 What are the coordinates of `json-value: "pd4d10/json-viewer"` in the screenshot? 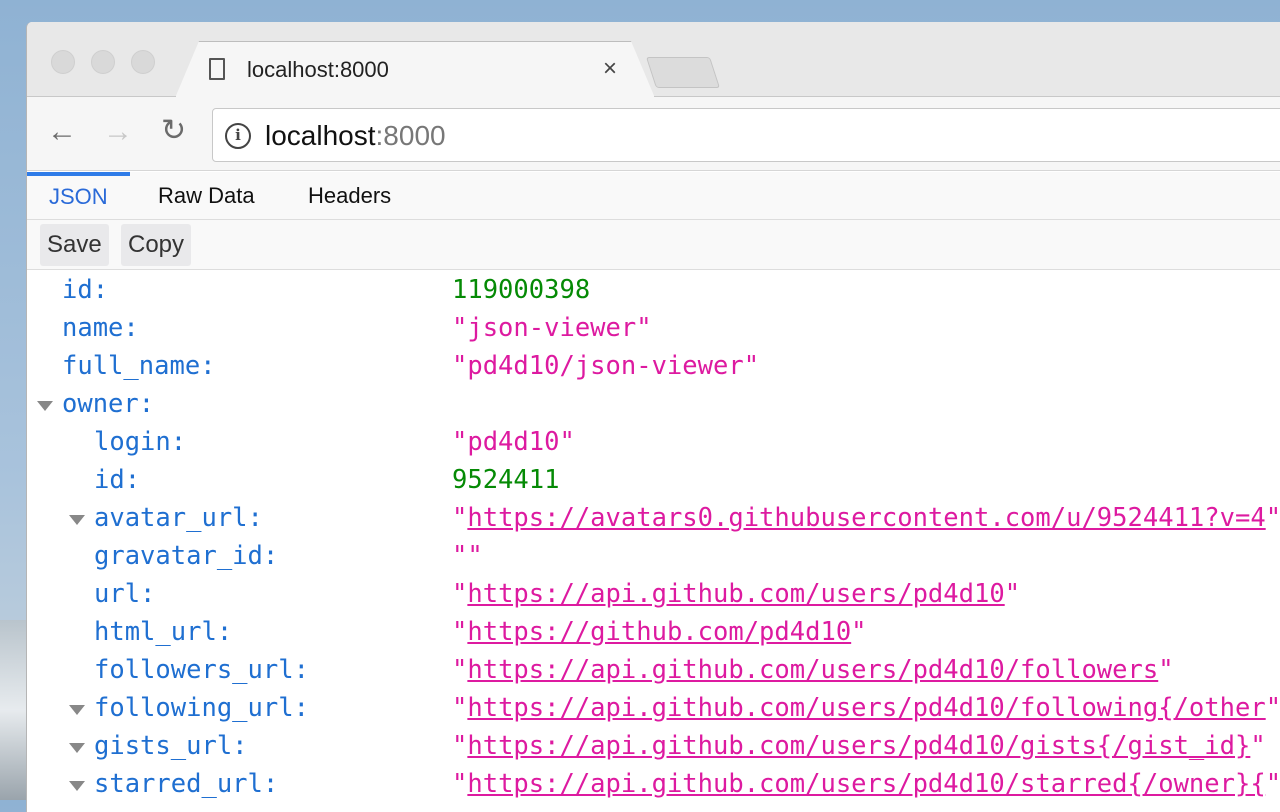 It's located at (606, 366).